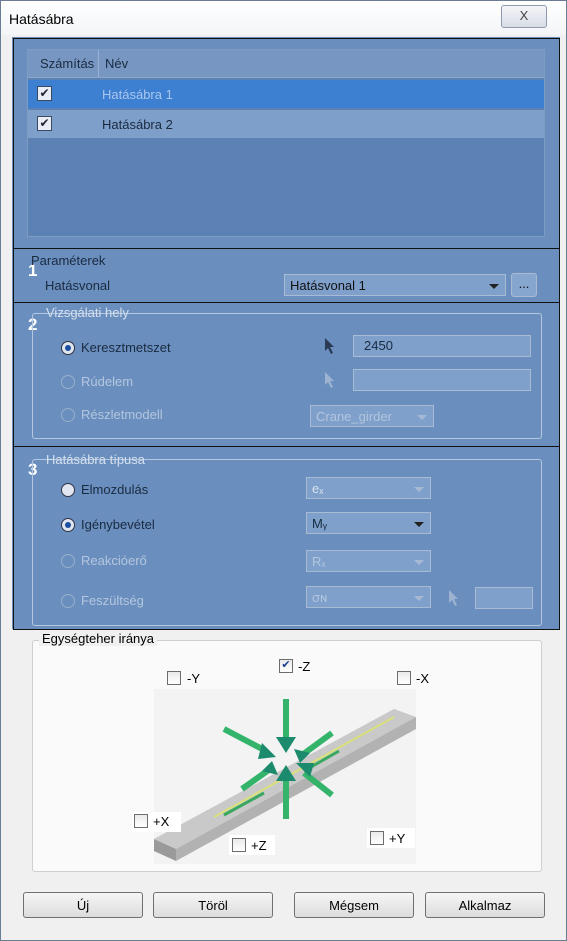  I want to click on radio-elmozdulas, so click(68, 490).